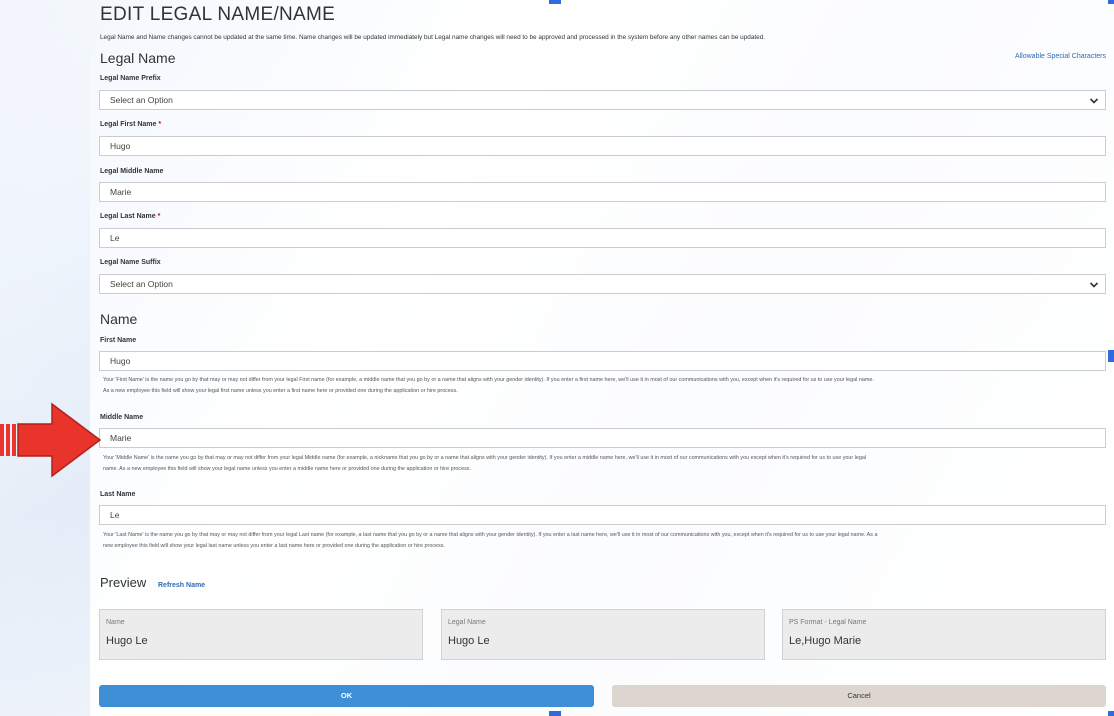 The height and width of the screenshot is (716, 1114). Describe the element at coordinates (603, 634) in the screenshot. I see `preview-legal-name-box: Legal Name Hugo Le` at that location.